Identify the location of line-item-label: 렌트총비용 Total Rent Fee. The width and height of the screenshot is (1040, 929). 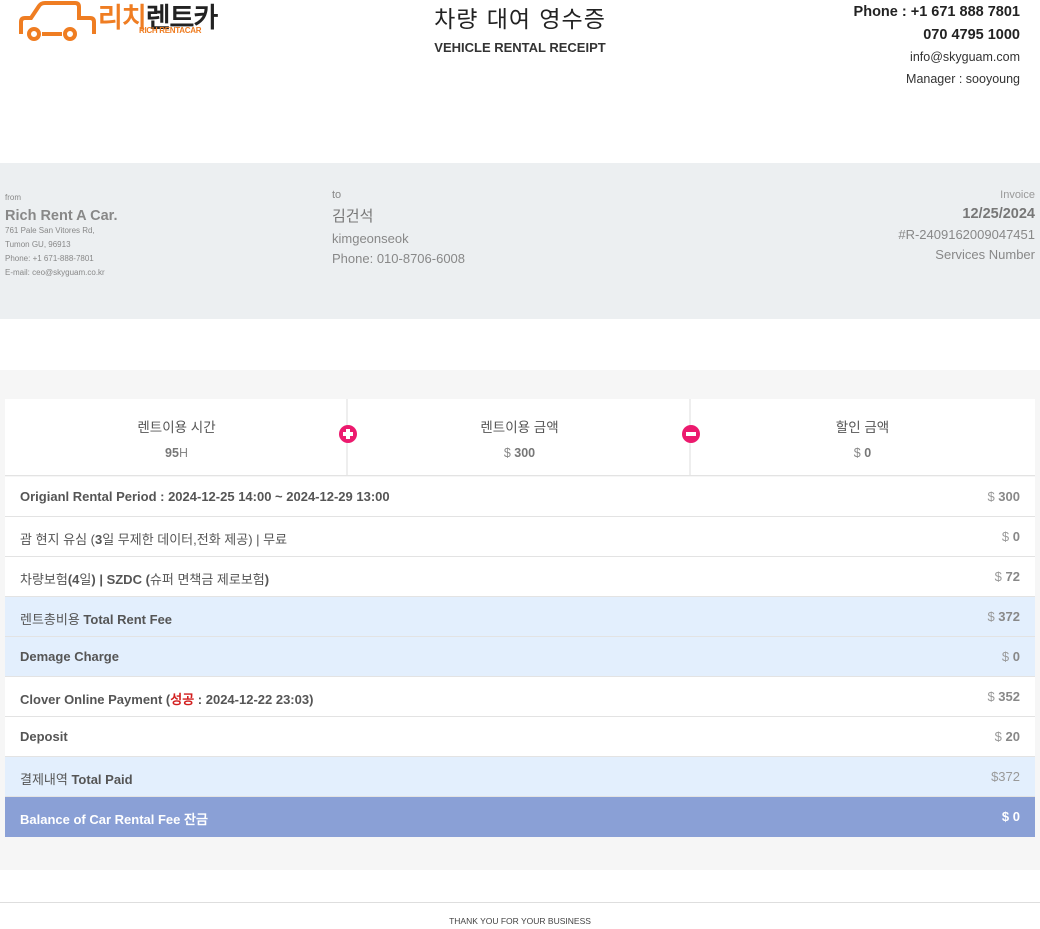
(96, 618).